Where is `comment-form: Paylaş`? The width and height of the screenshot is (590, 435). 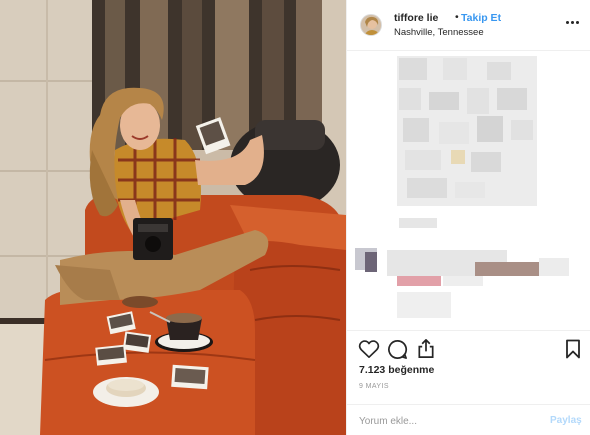
comment-form: Paylaş is located at coordinates (468, 419).